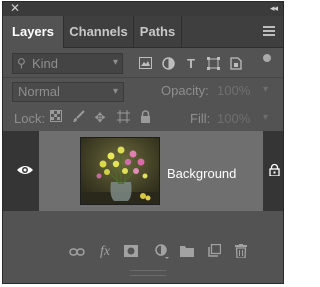  I want to click on tab-layers: Layers, so click(33, 32).